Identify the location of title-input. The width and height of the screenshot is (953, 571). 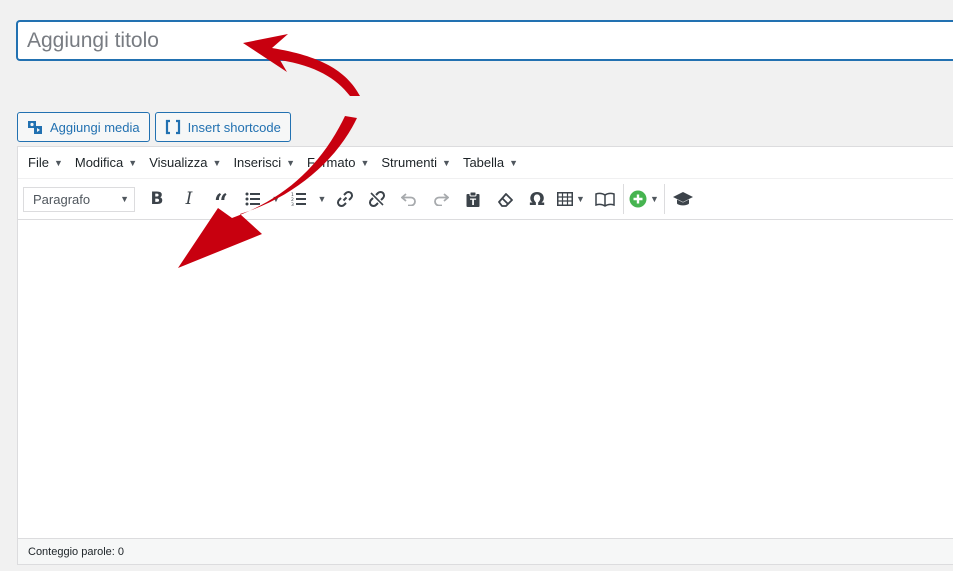
(485, 40).